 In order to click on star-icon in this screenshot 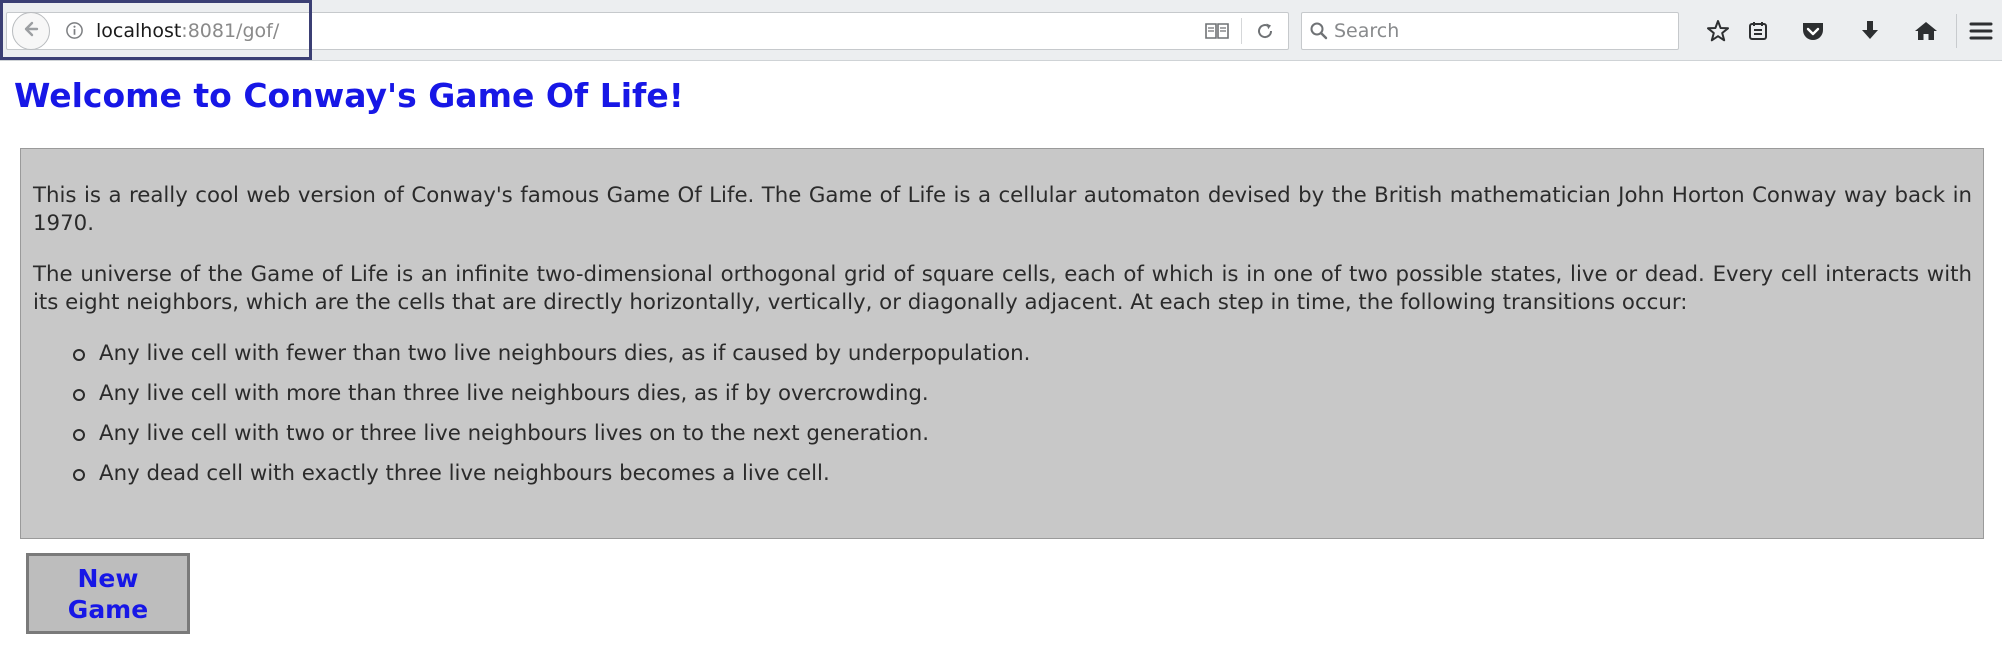, I will do `click(1718, 31)`.